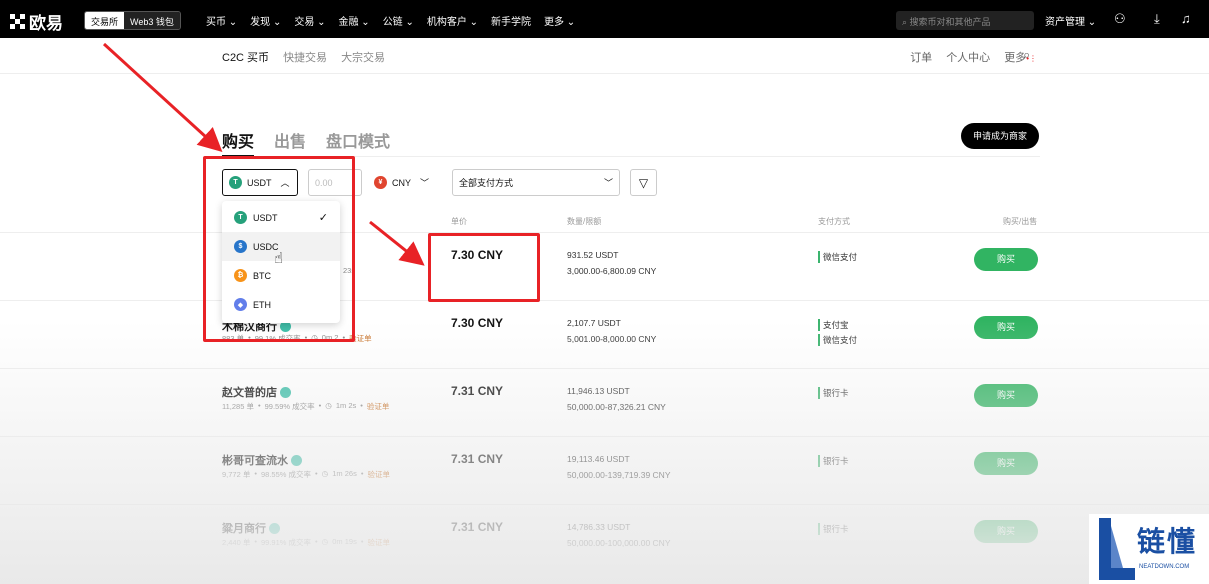 This screenshot has height=584, width=1209. Describe the element at coordinates (397, 243) in the screenshot. I see `arrow-to-price` at that location.